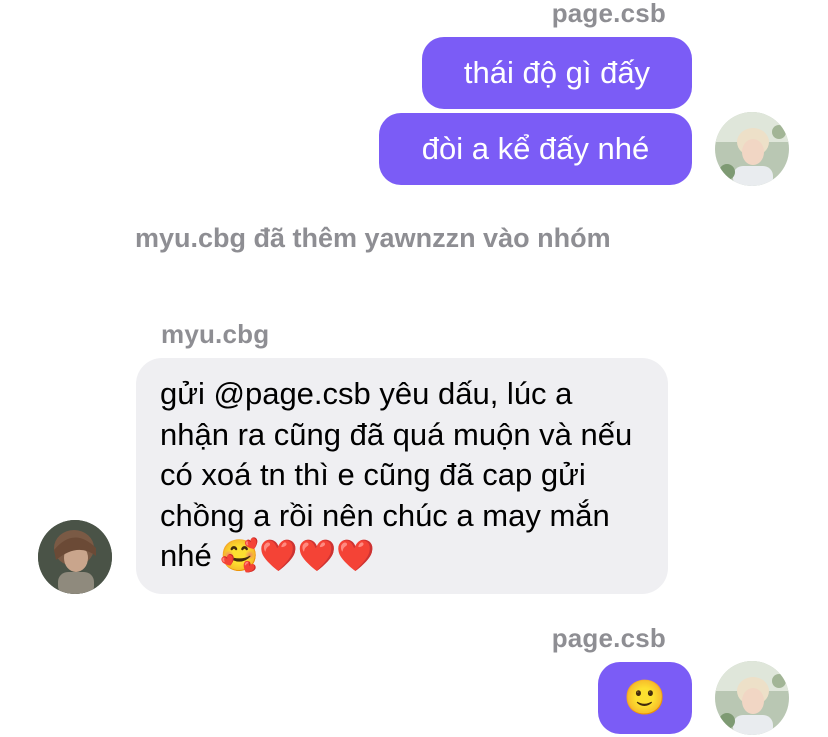 The image size is (828, 737). I want to click on message-bubble-outgoing: 🙂, so click(645, 698).